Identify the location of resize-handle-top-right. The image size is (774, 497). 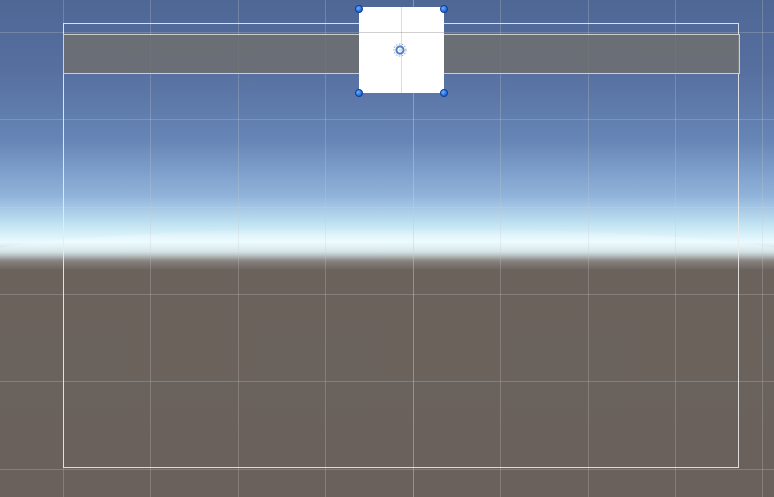
(444, 9).